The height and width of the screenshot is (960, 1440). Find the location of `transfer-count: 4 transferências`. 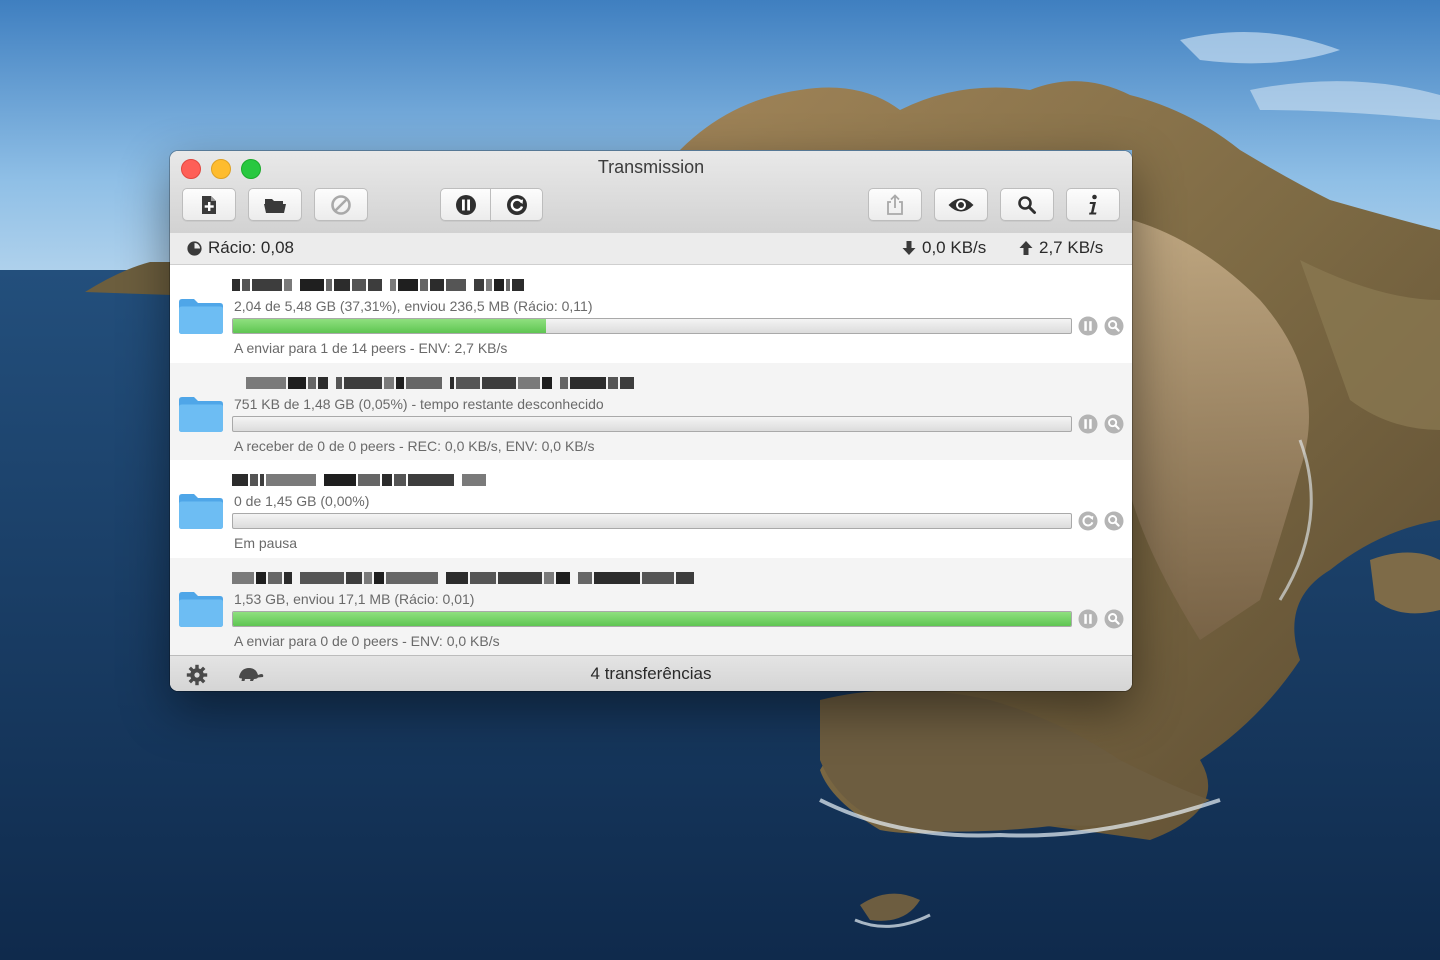

transfer-count: 4 transferências is located at coordinates (651, 673).